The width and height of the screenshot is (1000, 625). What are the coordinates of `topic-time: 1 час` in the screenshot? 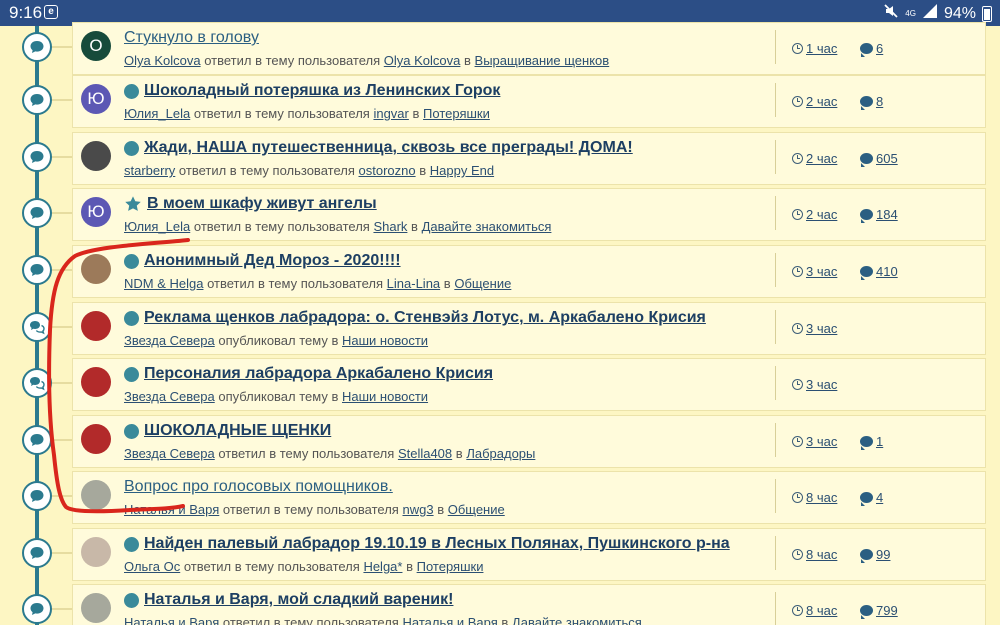 It's located at (814, 48).